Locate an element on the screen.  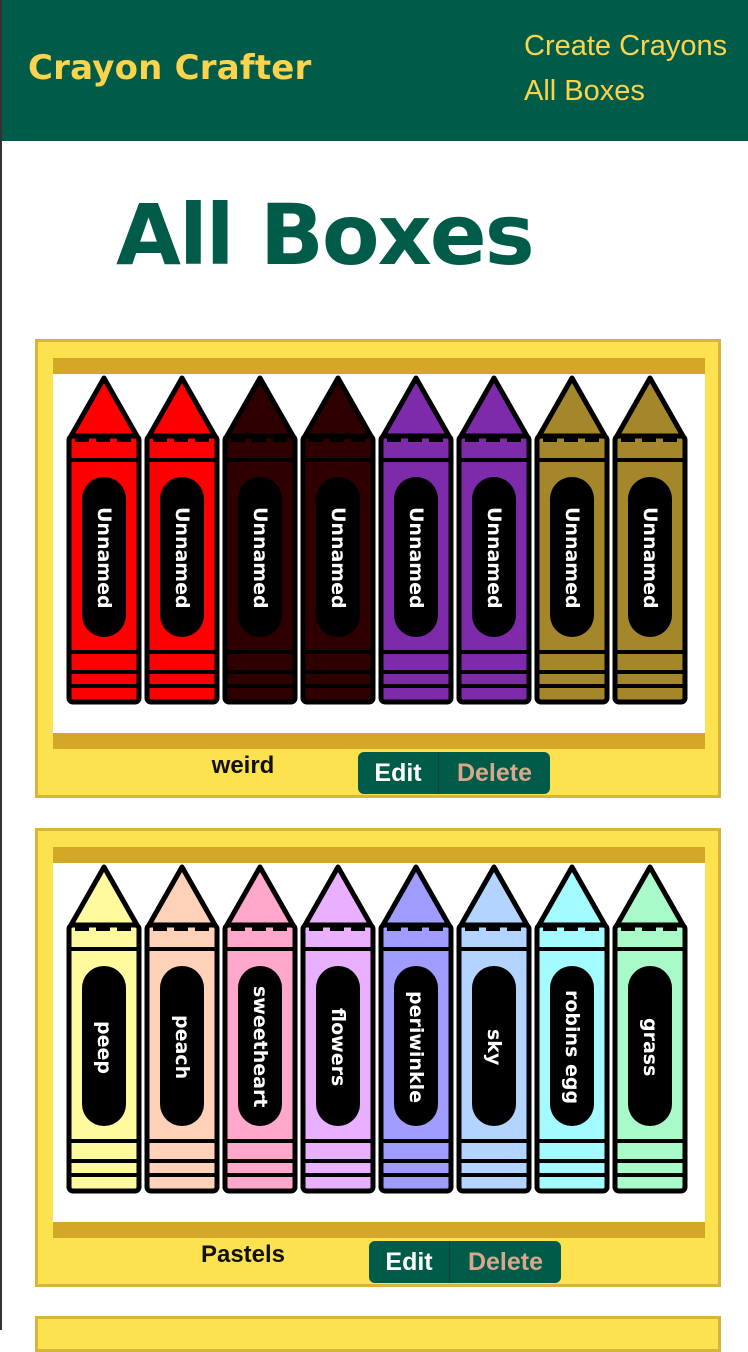
crayon: grass is located at coordinates (650, 1029).